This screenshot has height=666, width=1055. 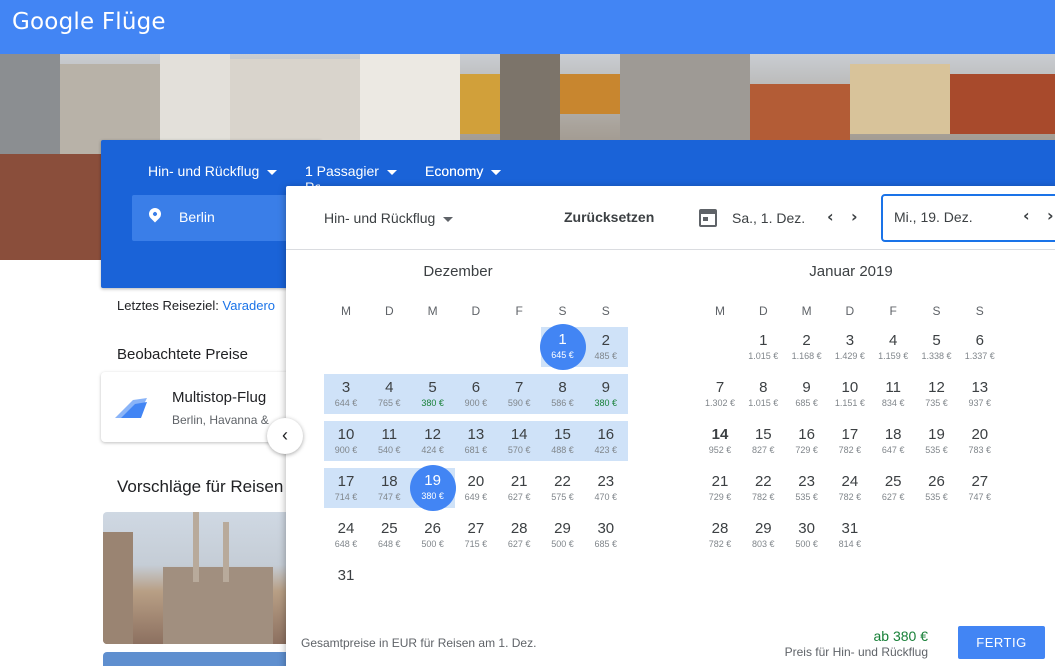 What do you see at coordinates (606, 394) in the screenshot?
I see `calendar-day: 9 380 €` at bounding box center [606, 394].